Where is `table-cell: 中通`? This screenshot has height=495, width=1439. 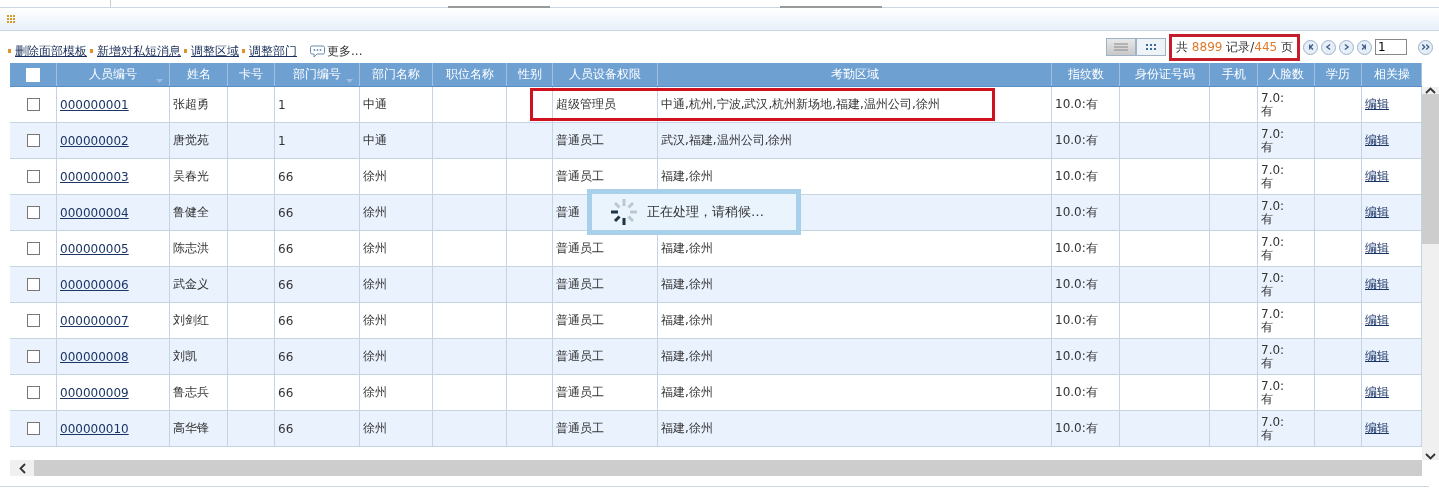
table-cell: 中通 is located at coordinates (375, 140).